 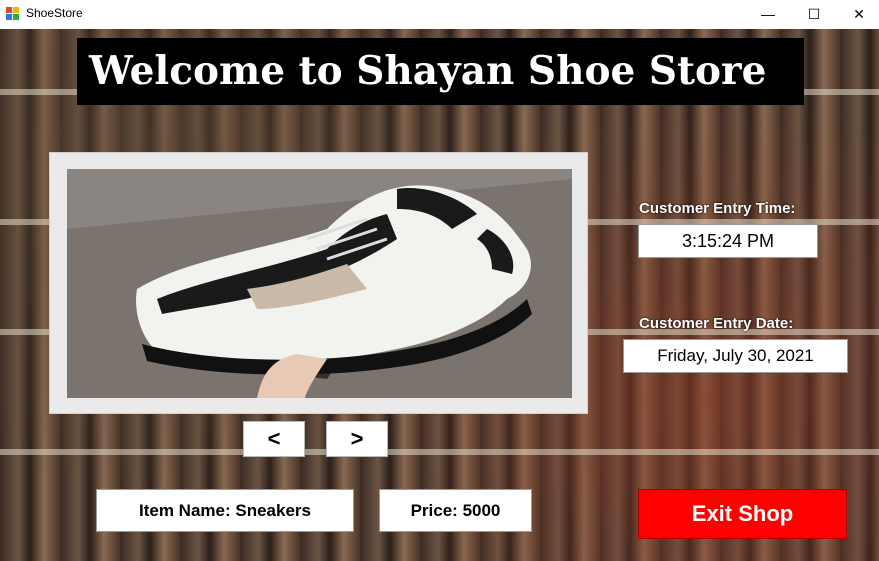 I want to click on minimize-button: —, so click(x=768, y=14).